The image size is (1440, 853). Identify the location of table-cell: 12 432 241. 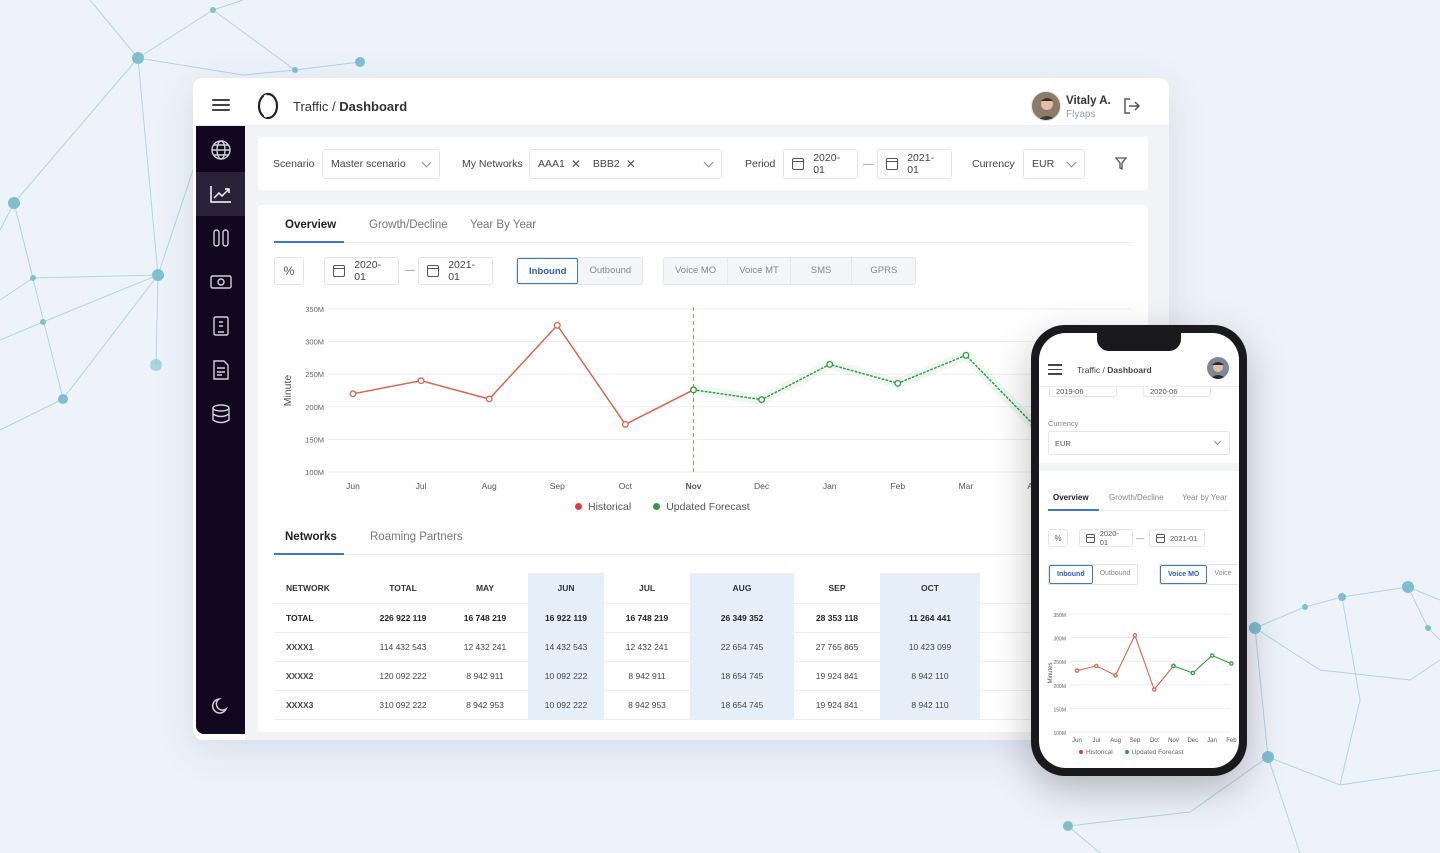
(647, 646).